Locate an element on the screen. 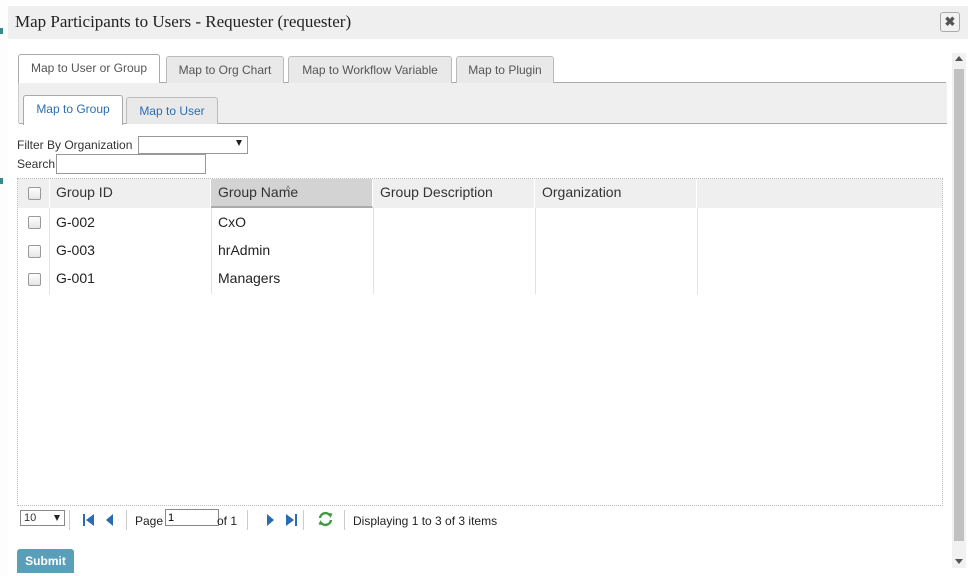  next-page-icon is located at coordinates (270, 520).